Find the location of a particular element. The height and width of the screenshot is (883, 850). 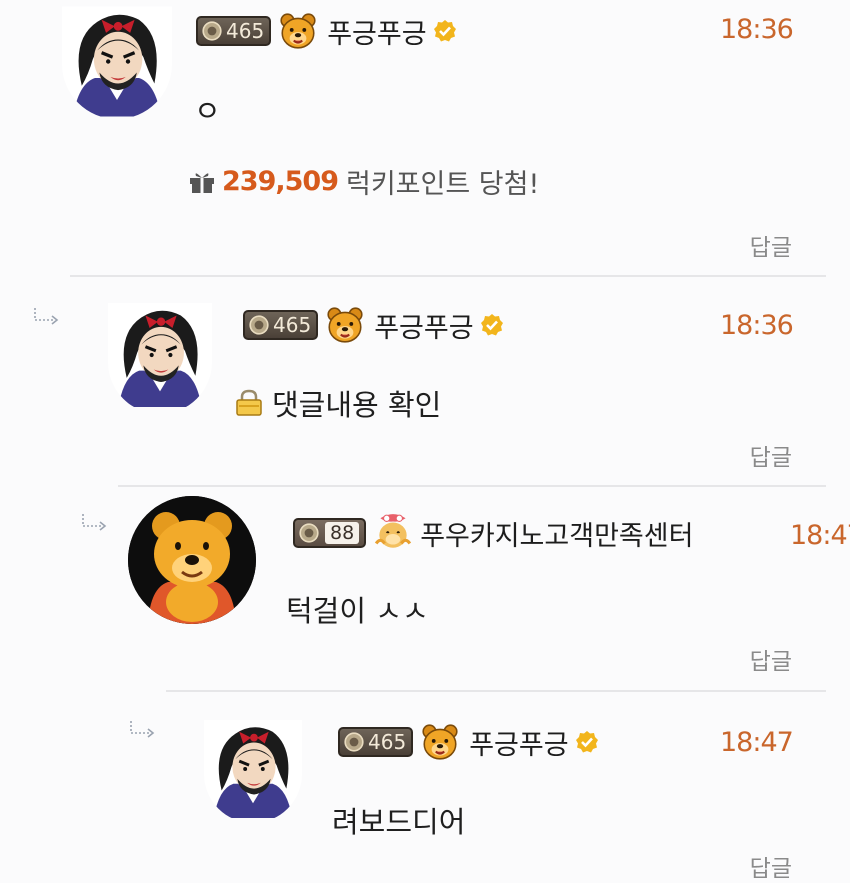

gift-icon is located at coordinates (202, 182).